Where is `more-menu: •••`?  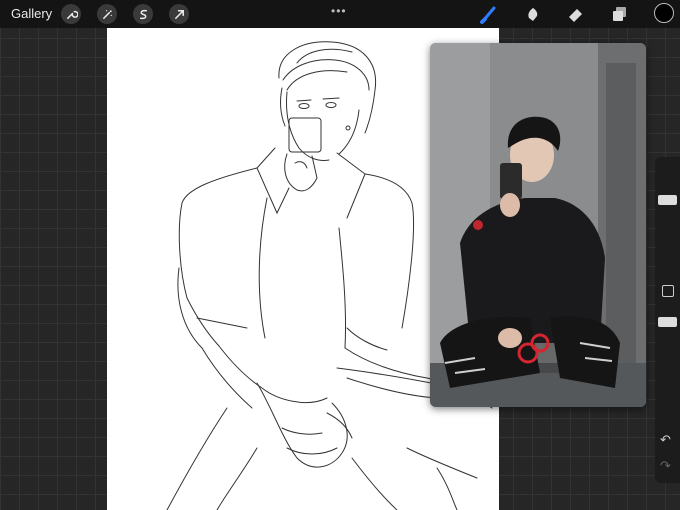
more-menu: ••• is located at coordinates (339, 11).